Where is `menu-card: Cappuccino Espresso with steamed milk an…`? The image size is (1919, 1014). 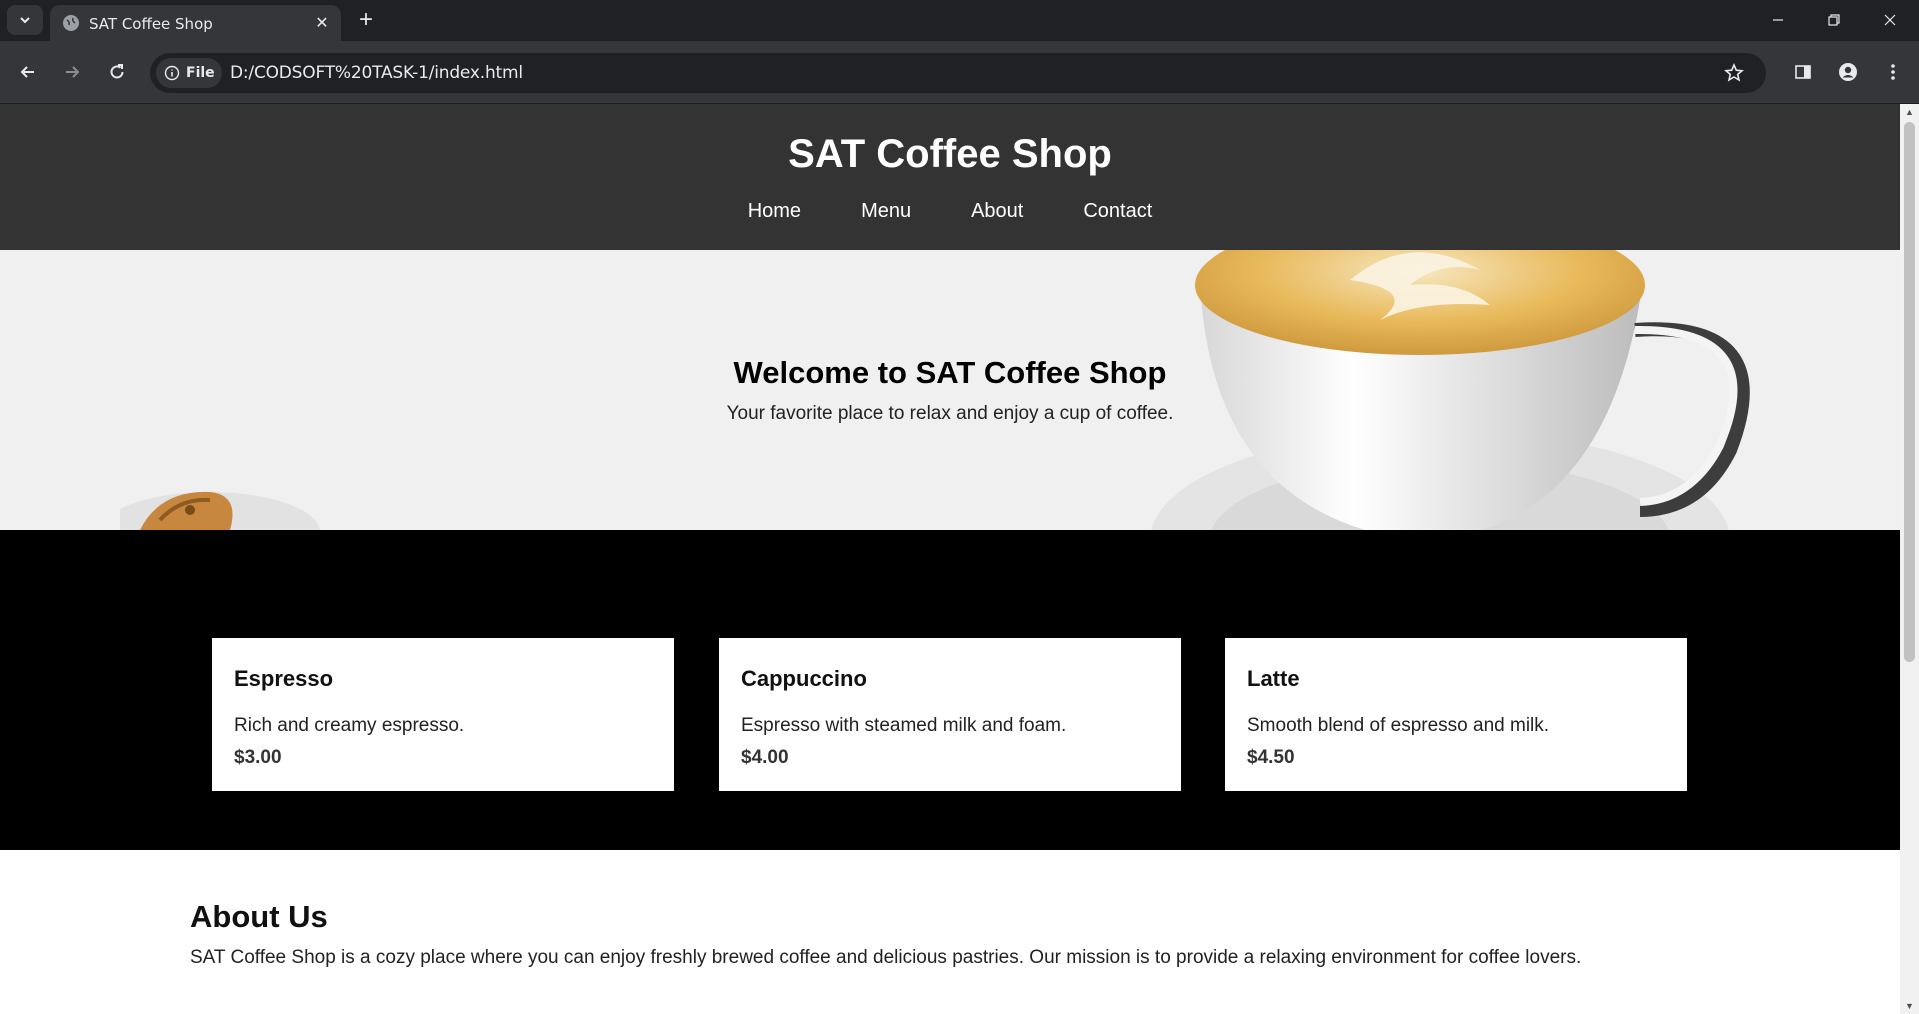 menu-card: Cappuccino Espresso with steamed milk an… is located at coordinates (950, 714).